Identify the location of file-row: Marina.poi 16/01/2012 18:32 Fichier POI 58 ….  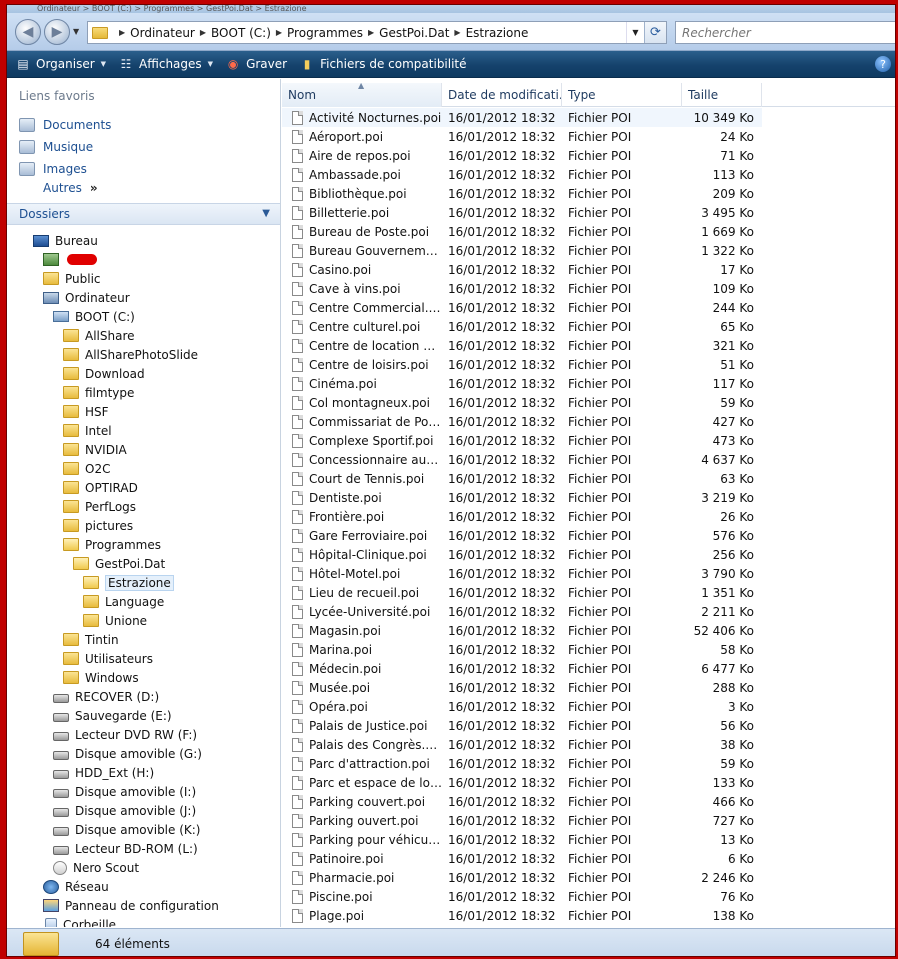
(522, 649).